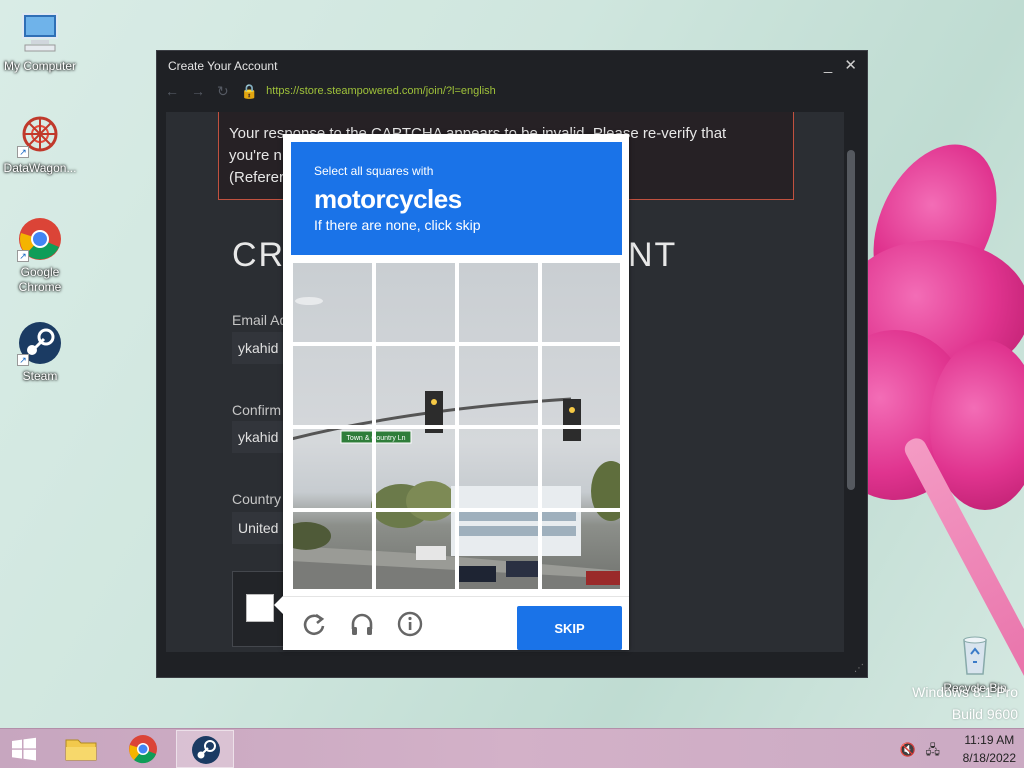 This screenshot has width=1024, height=768. I want to click on desktop-icon-label: Google Chrome, so click(40, 279).